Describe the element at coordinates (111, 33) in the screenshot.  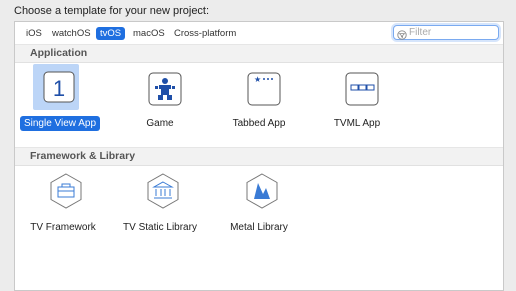
I see `tab-tvos: tvOS` at that location.